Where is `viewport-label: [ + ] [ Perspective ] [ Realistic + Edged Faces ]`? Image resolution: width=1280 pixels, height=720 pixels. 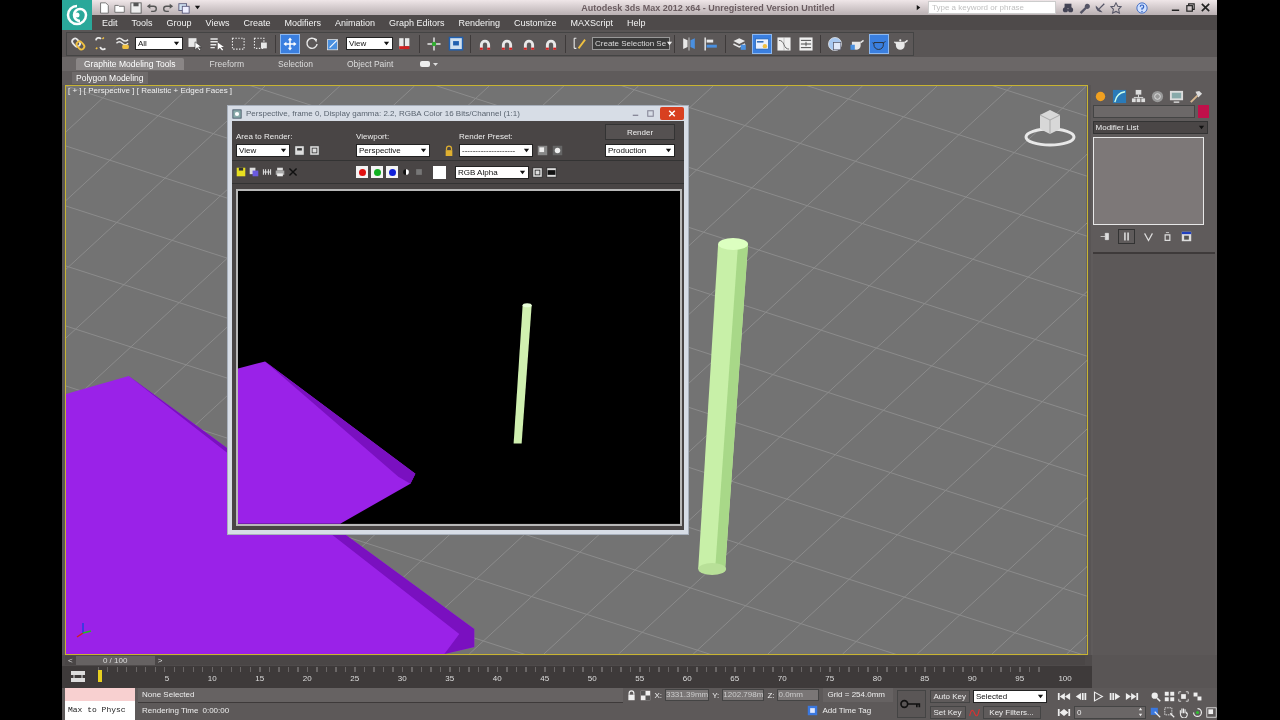 viewport-label: [ + ] [ Perspective ] [ Realistic + Edged Faces ] is located at coordinates (150, 90).